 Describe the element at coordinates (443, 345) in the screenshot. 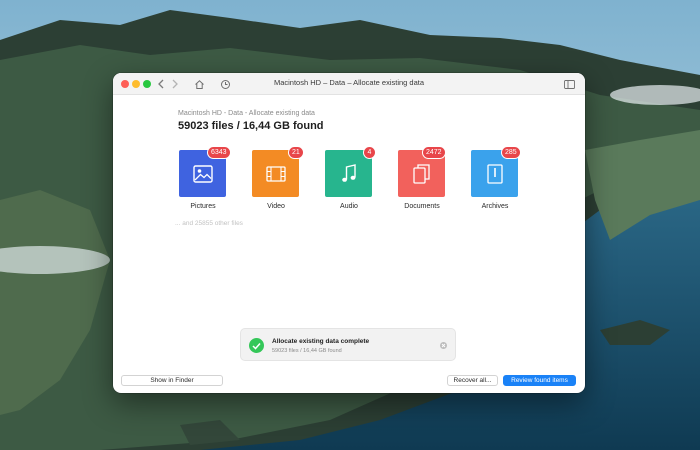

I see `dismiss-notification-icon` at that location.